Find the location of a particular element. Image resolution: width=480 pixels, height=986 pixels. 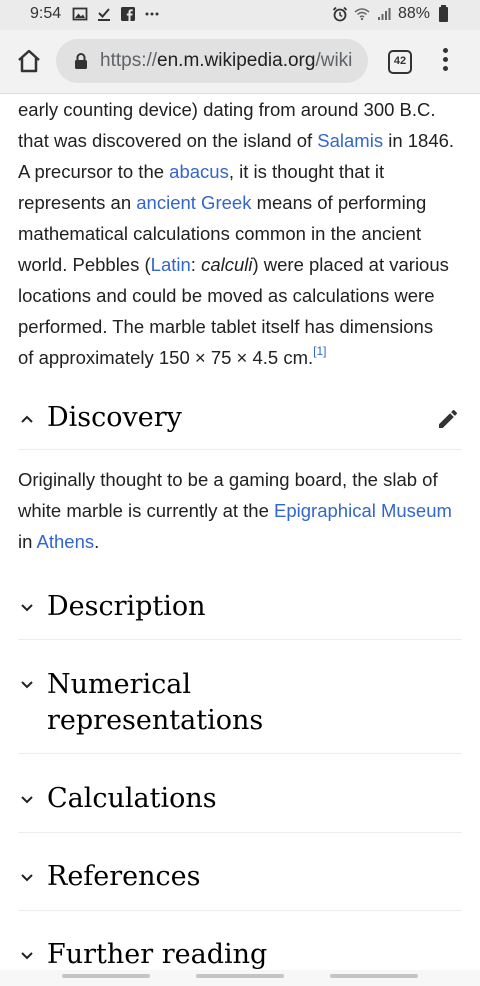

link-ancient-greek: ancient Greek is located at coordinates (193, 202).